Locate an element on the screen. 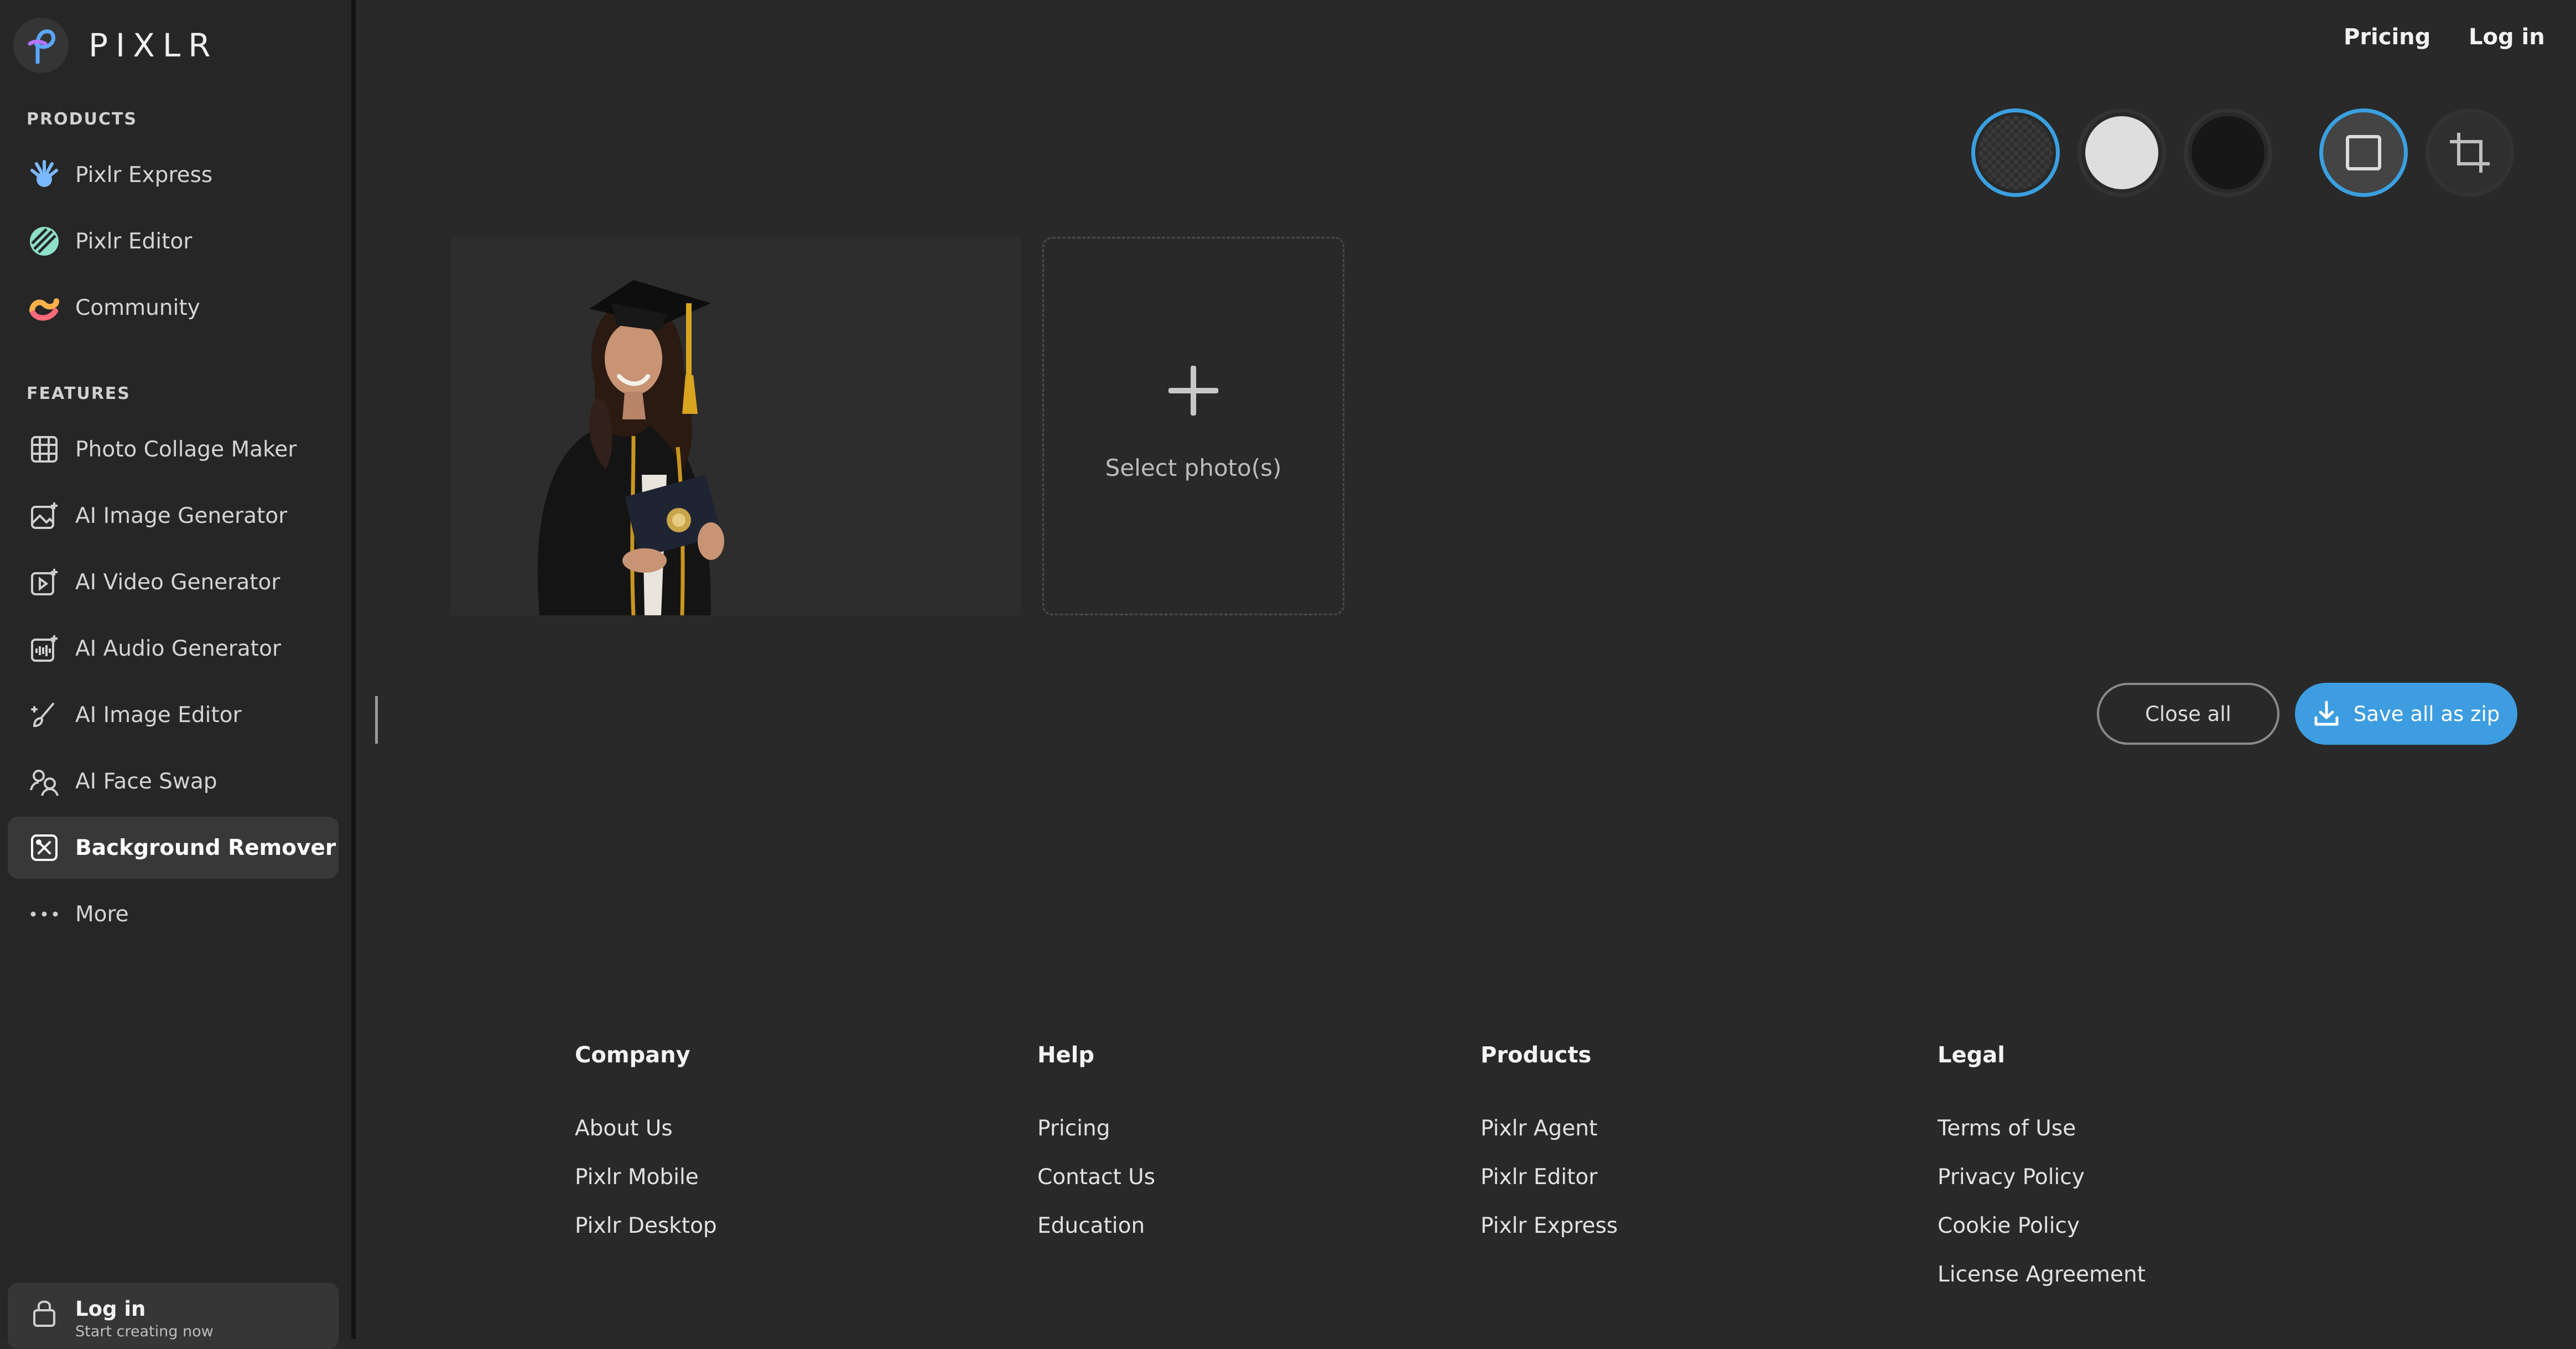  select-photos-label: Select photo(s) is located at coordinates (1193, 467).